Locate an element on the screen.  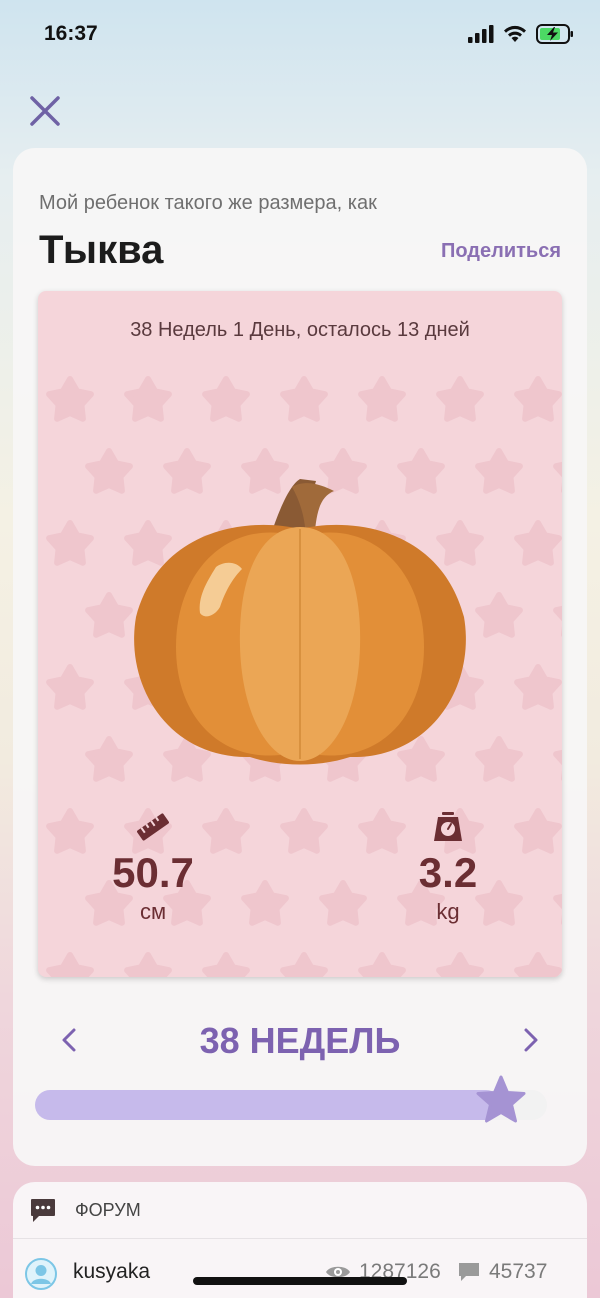
comments-count: 45737 is located at coordinates (518, 1271).